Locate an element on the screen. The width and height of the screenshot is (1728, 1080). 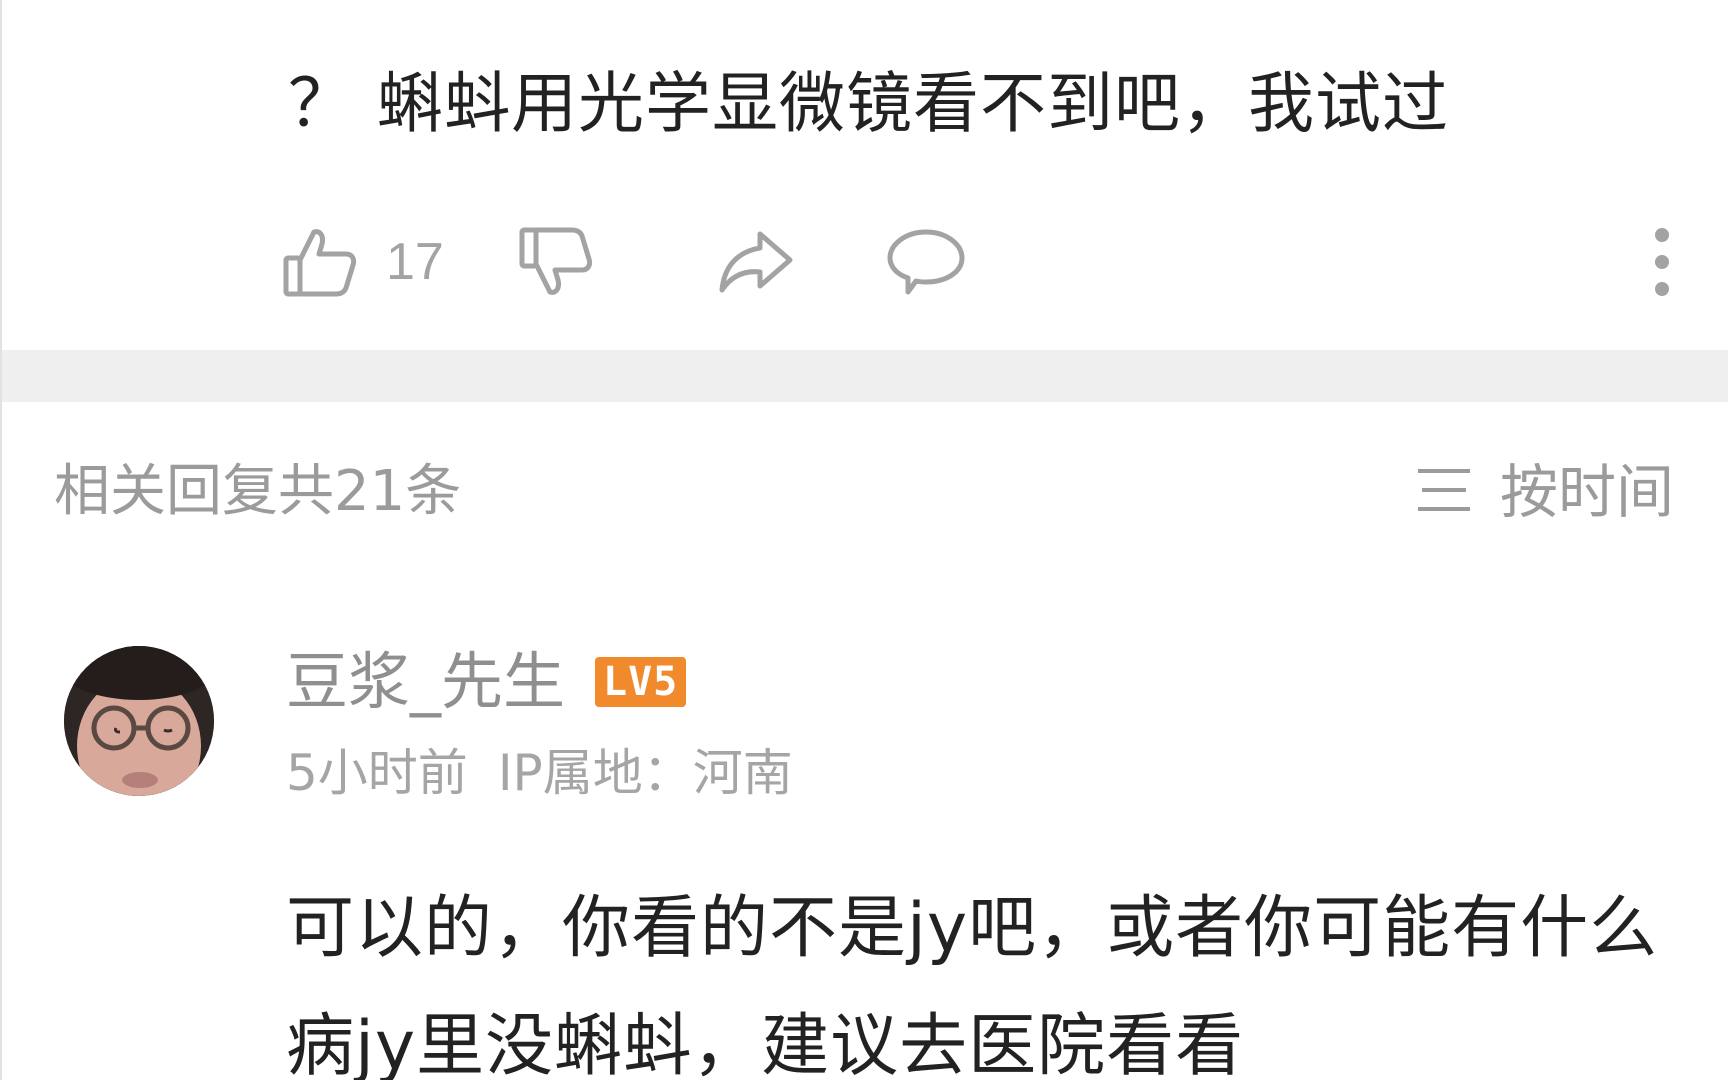
parent-comment-text: ？ 蝌蚪用光学显微镜看不到吧，我试过 is located at coordinates (868, 103).